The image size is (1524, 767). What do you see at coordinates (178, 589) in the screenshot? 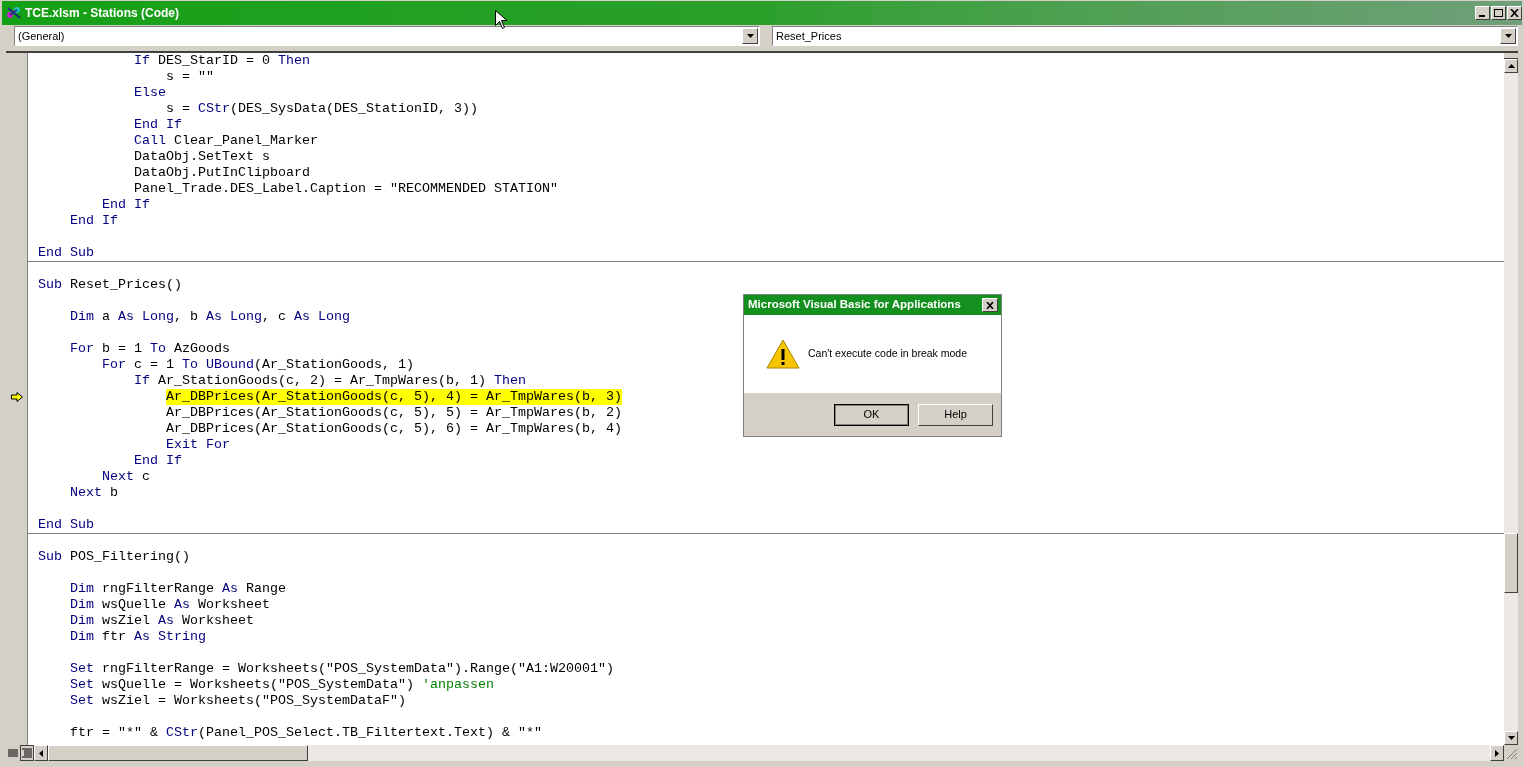
I see `code-line: Dim rngFilterRange As Range` at bounding box center [178, 589].